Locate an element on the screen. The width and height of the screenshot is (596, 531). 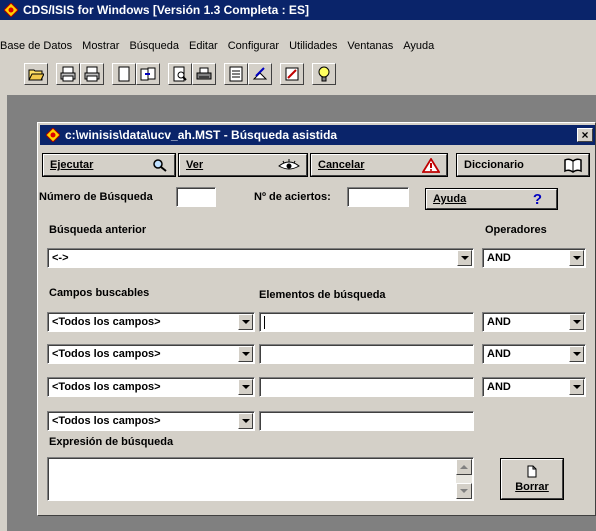
edit-form-icon is located at coordinates (260, 73).